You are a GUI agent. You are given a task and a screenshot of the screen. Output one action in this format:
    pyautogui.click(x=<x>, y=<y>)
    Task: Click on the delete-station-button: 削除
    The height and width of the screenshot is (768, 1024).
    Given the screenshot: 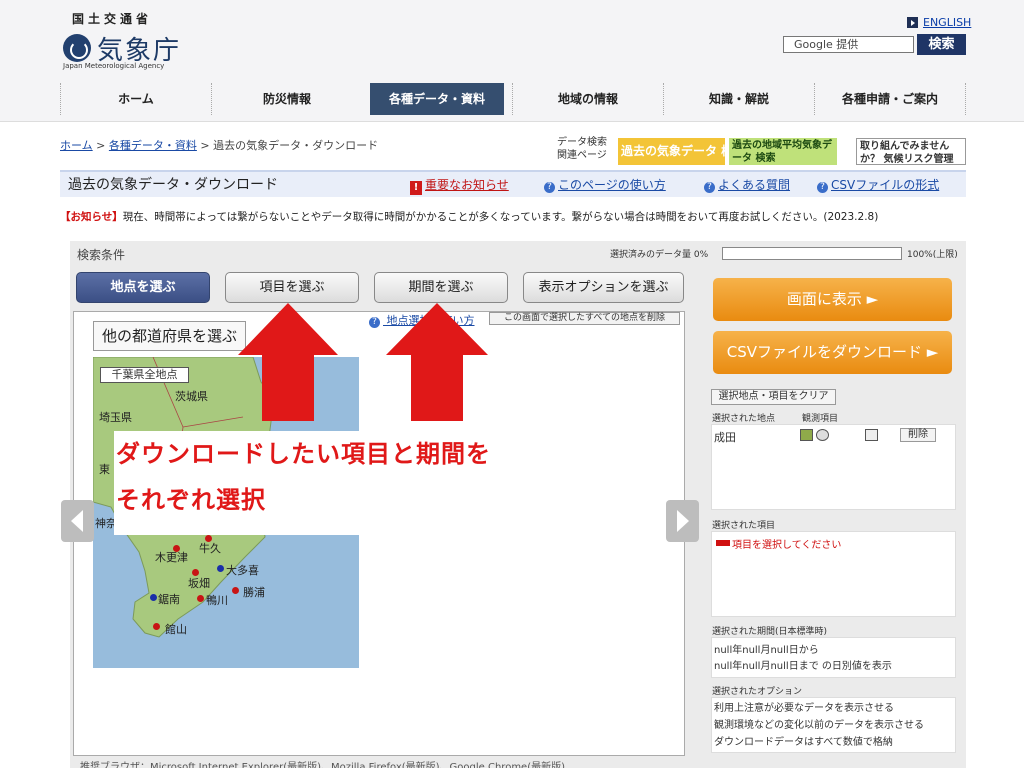 What is the action you would take?
    pyautogui.click(x=918, y=435)
    